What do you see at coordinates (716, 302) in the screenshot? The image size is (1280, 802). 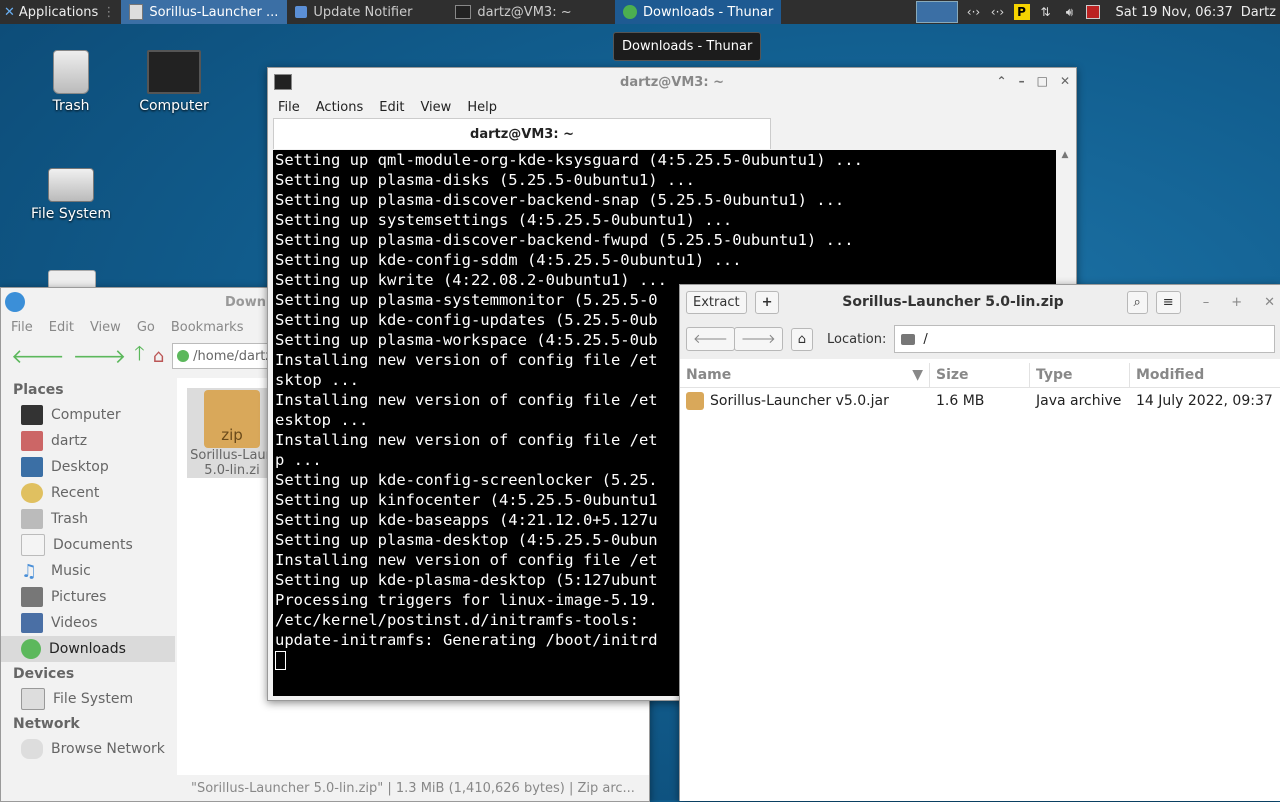 I see `extract-button: Extract` at bounding box center [716, 302].